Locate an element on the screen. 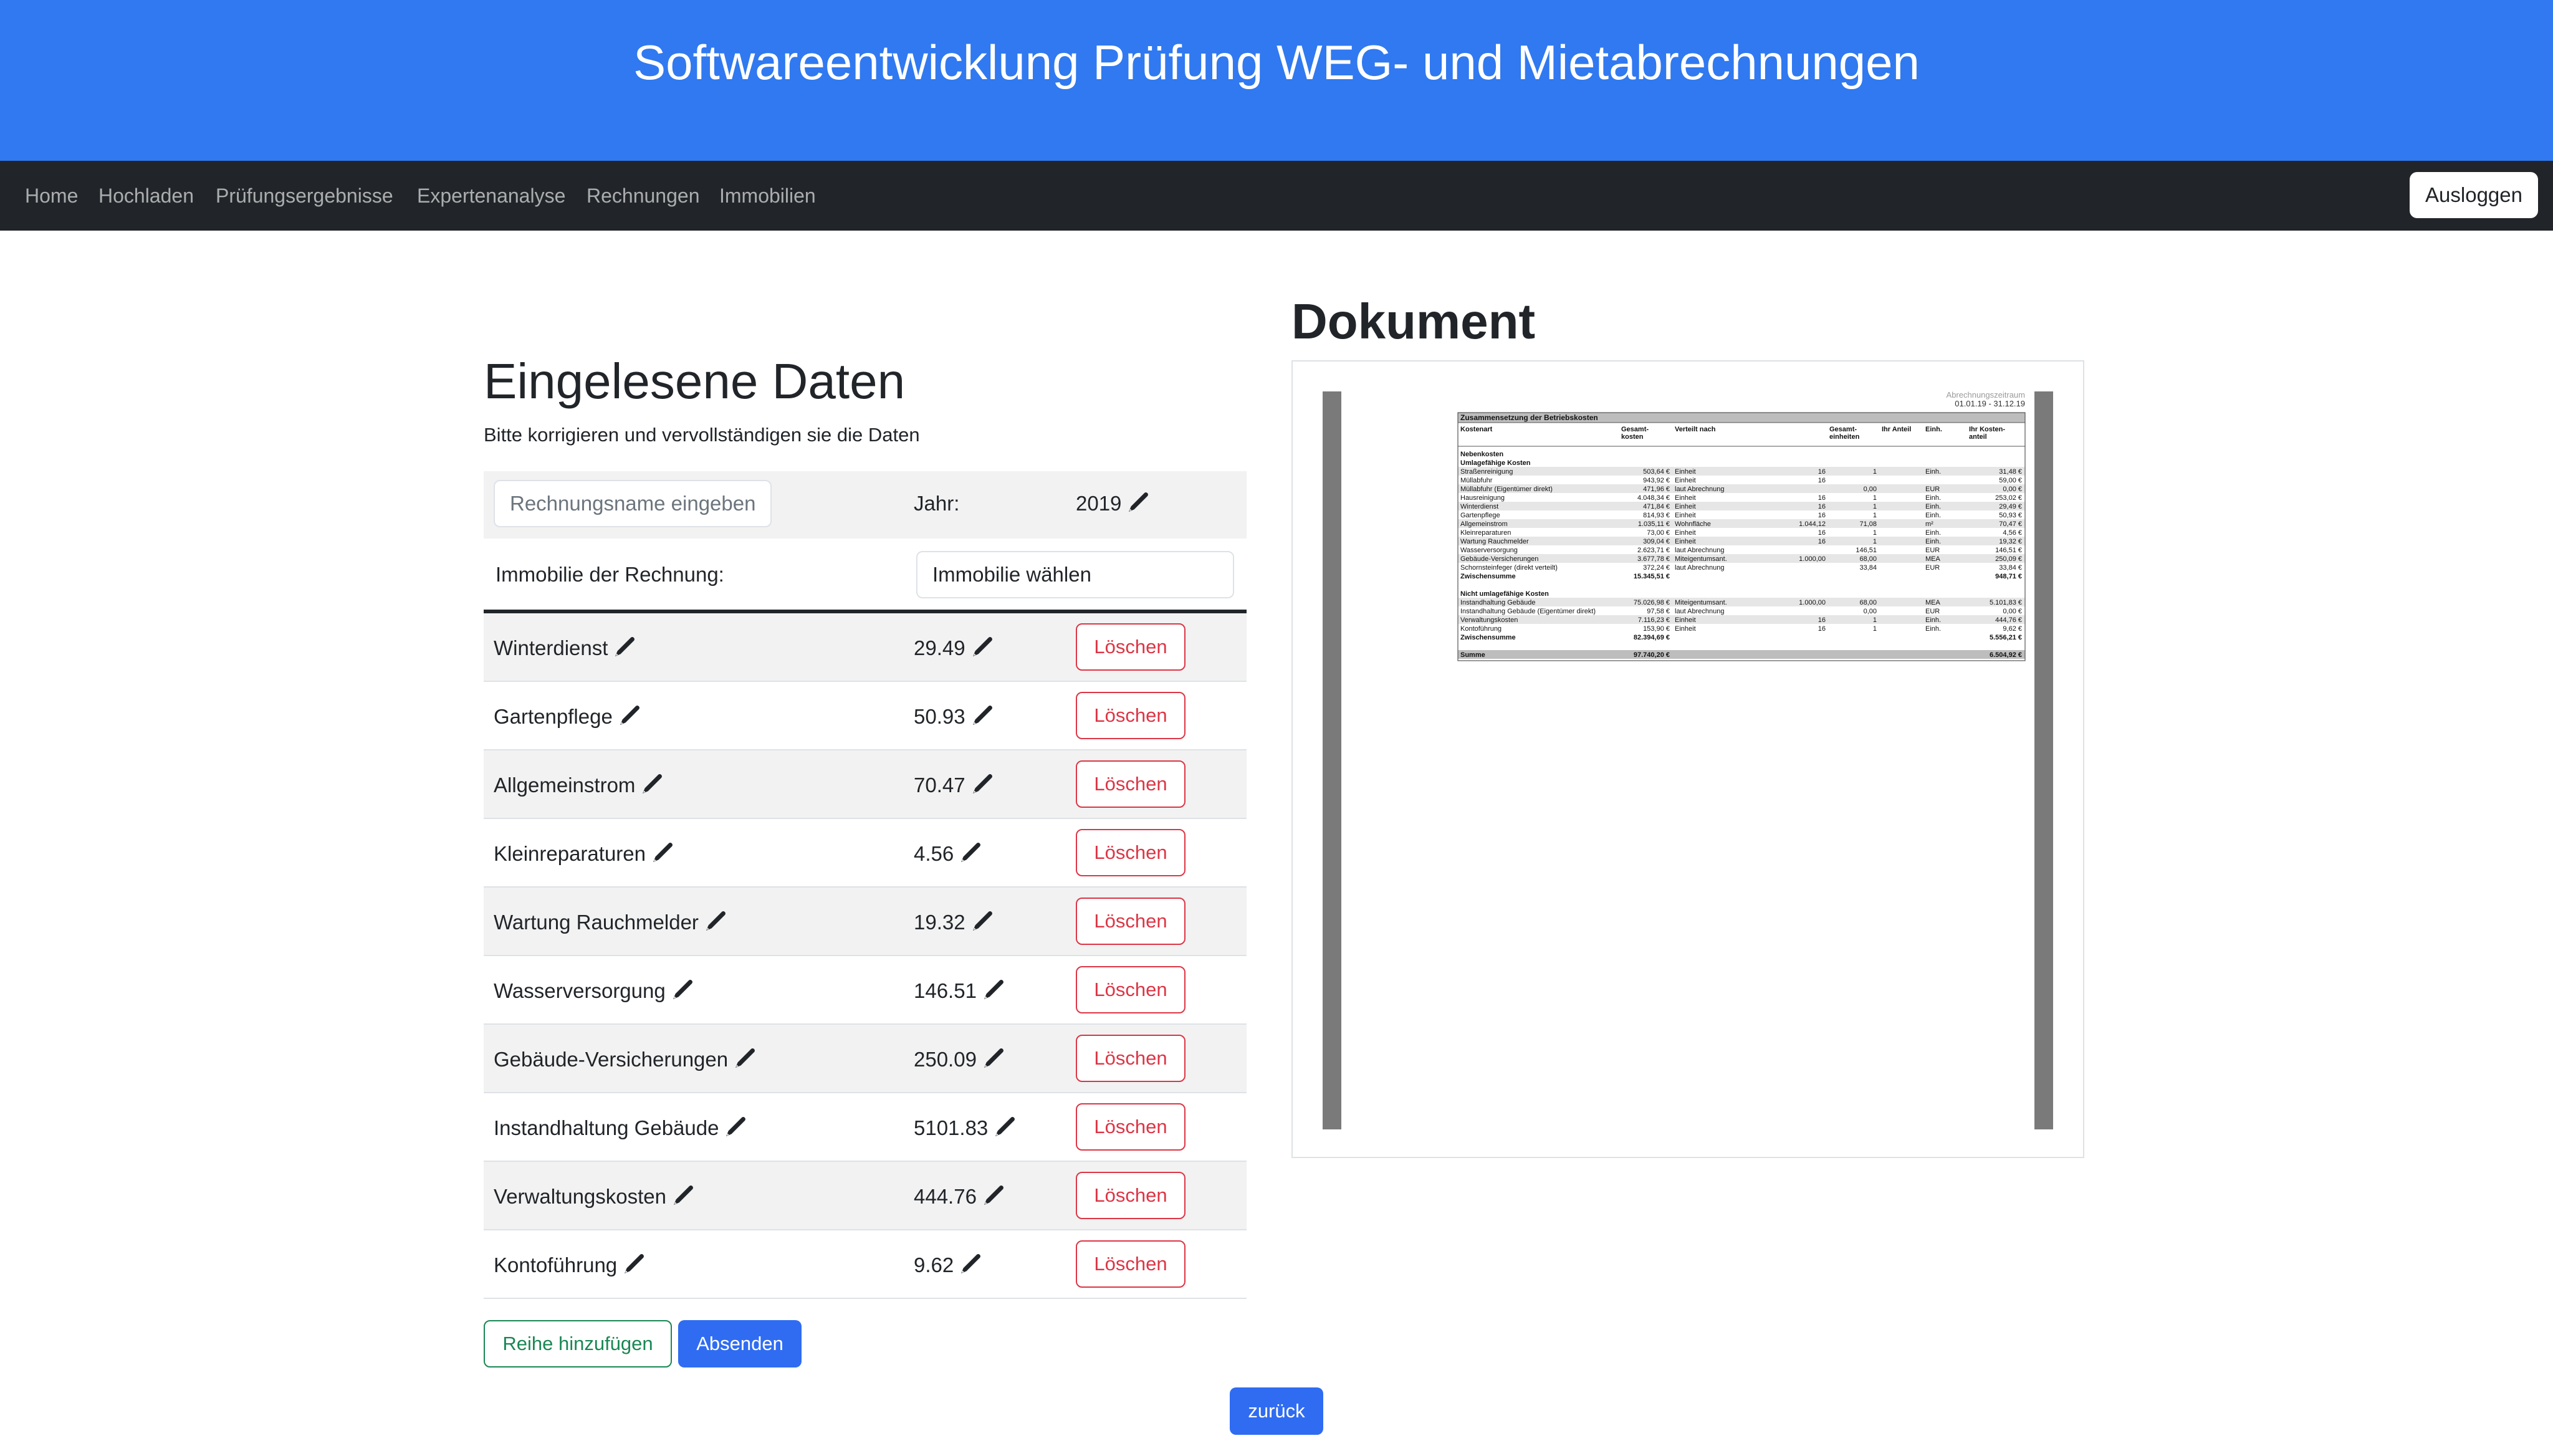  cost-value-cell: 4.56 is located at coordinates (947, 854).